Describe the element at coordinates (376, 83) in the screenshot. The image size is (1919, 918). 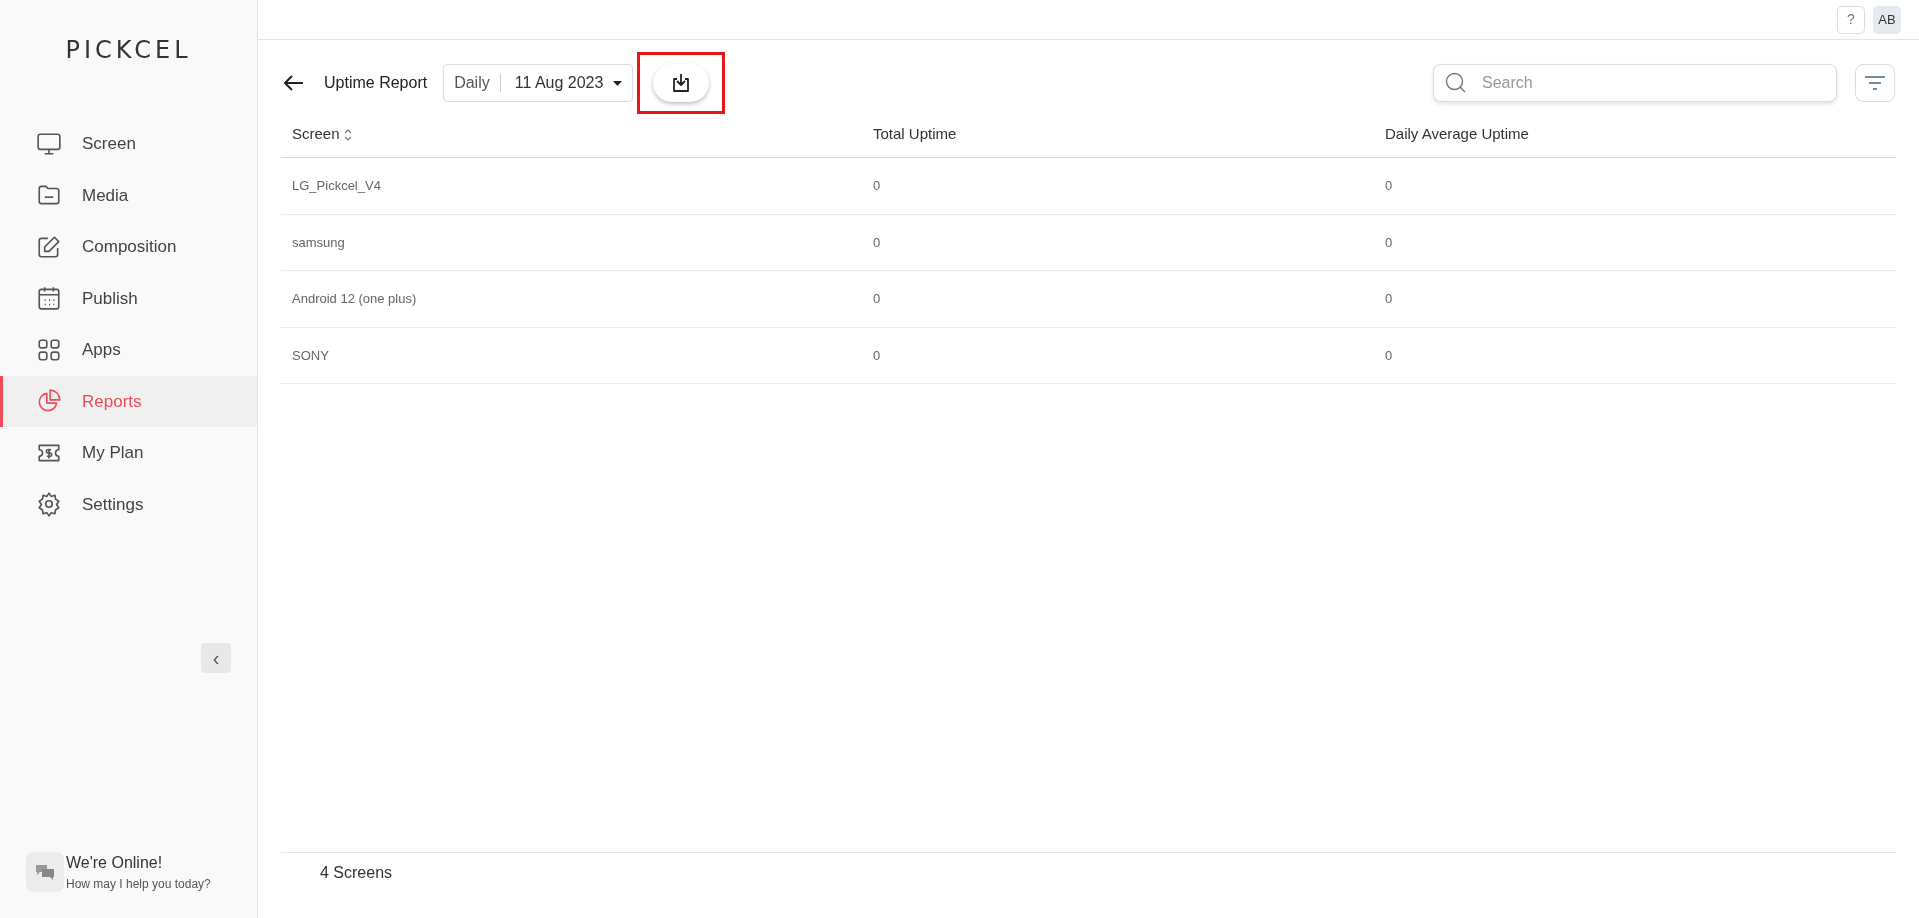
I see `page-title: Uptime Report` at that location.